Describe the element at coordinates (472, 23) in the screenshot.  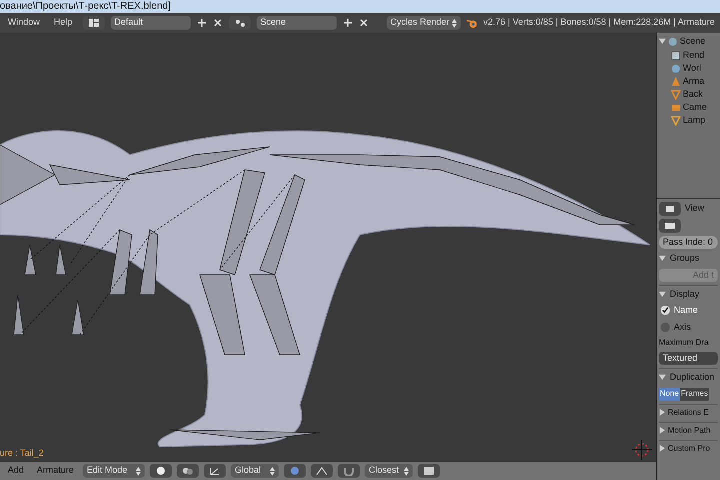
I see `blender-logo-icon` at that location.